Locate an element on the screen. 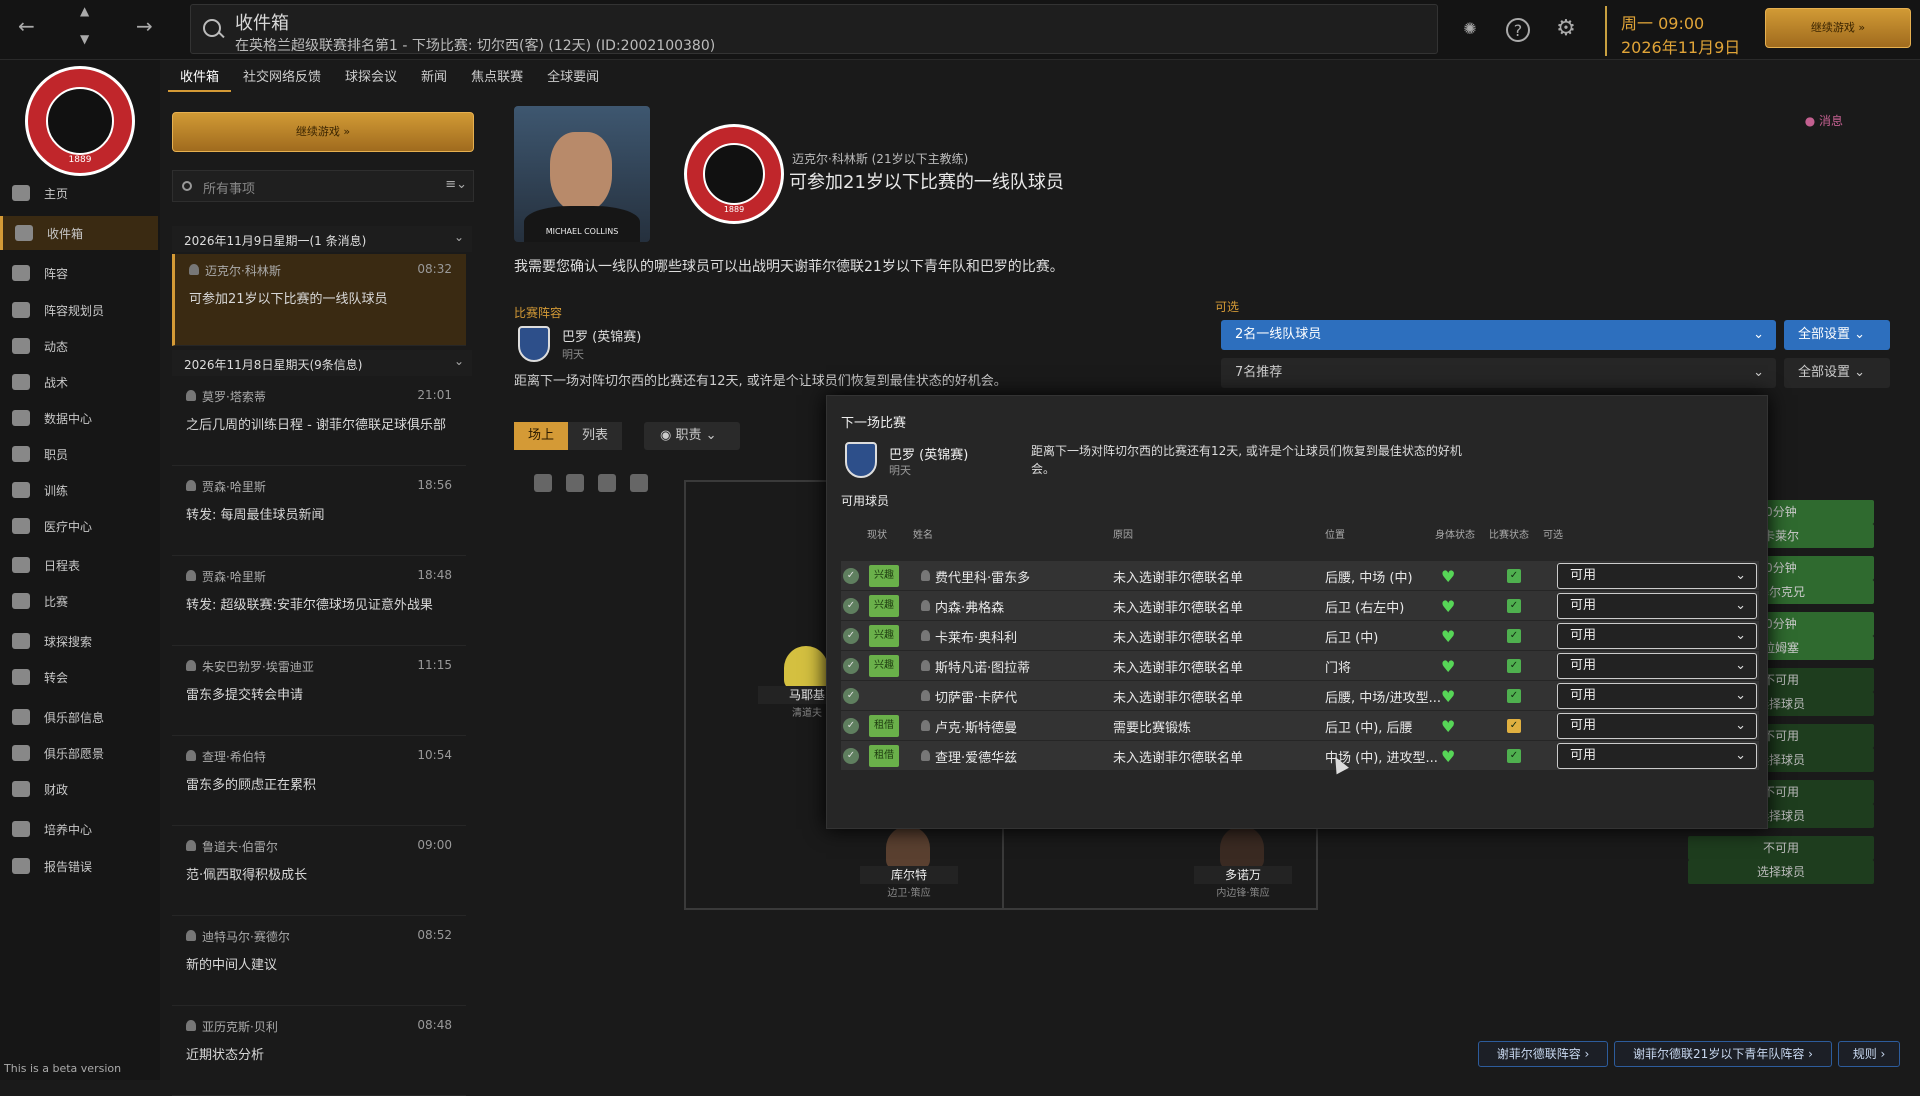 This screenshot has height=1096, width=1920. message-filter: 所有事项 ≡⌄ is located at coordinates (323, 186).